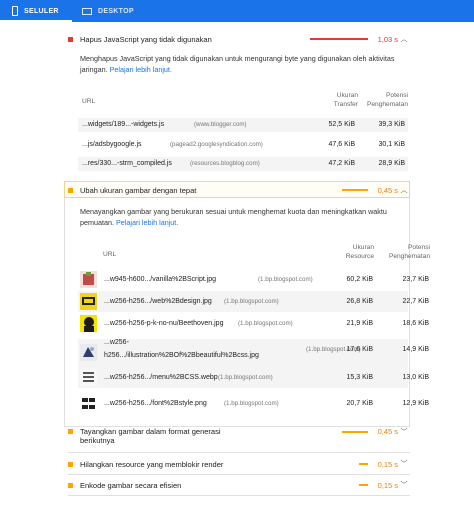 The height and width of the screenshot is (509, 474). Describe the element at coordinates (88, 323) in the screenshot. I see `thumbnail-beethoven` at that location.